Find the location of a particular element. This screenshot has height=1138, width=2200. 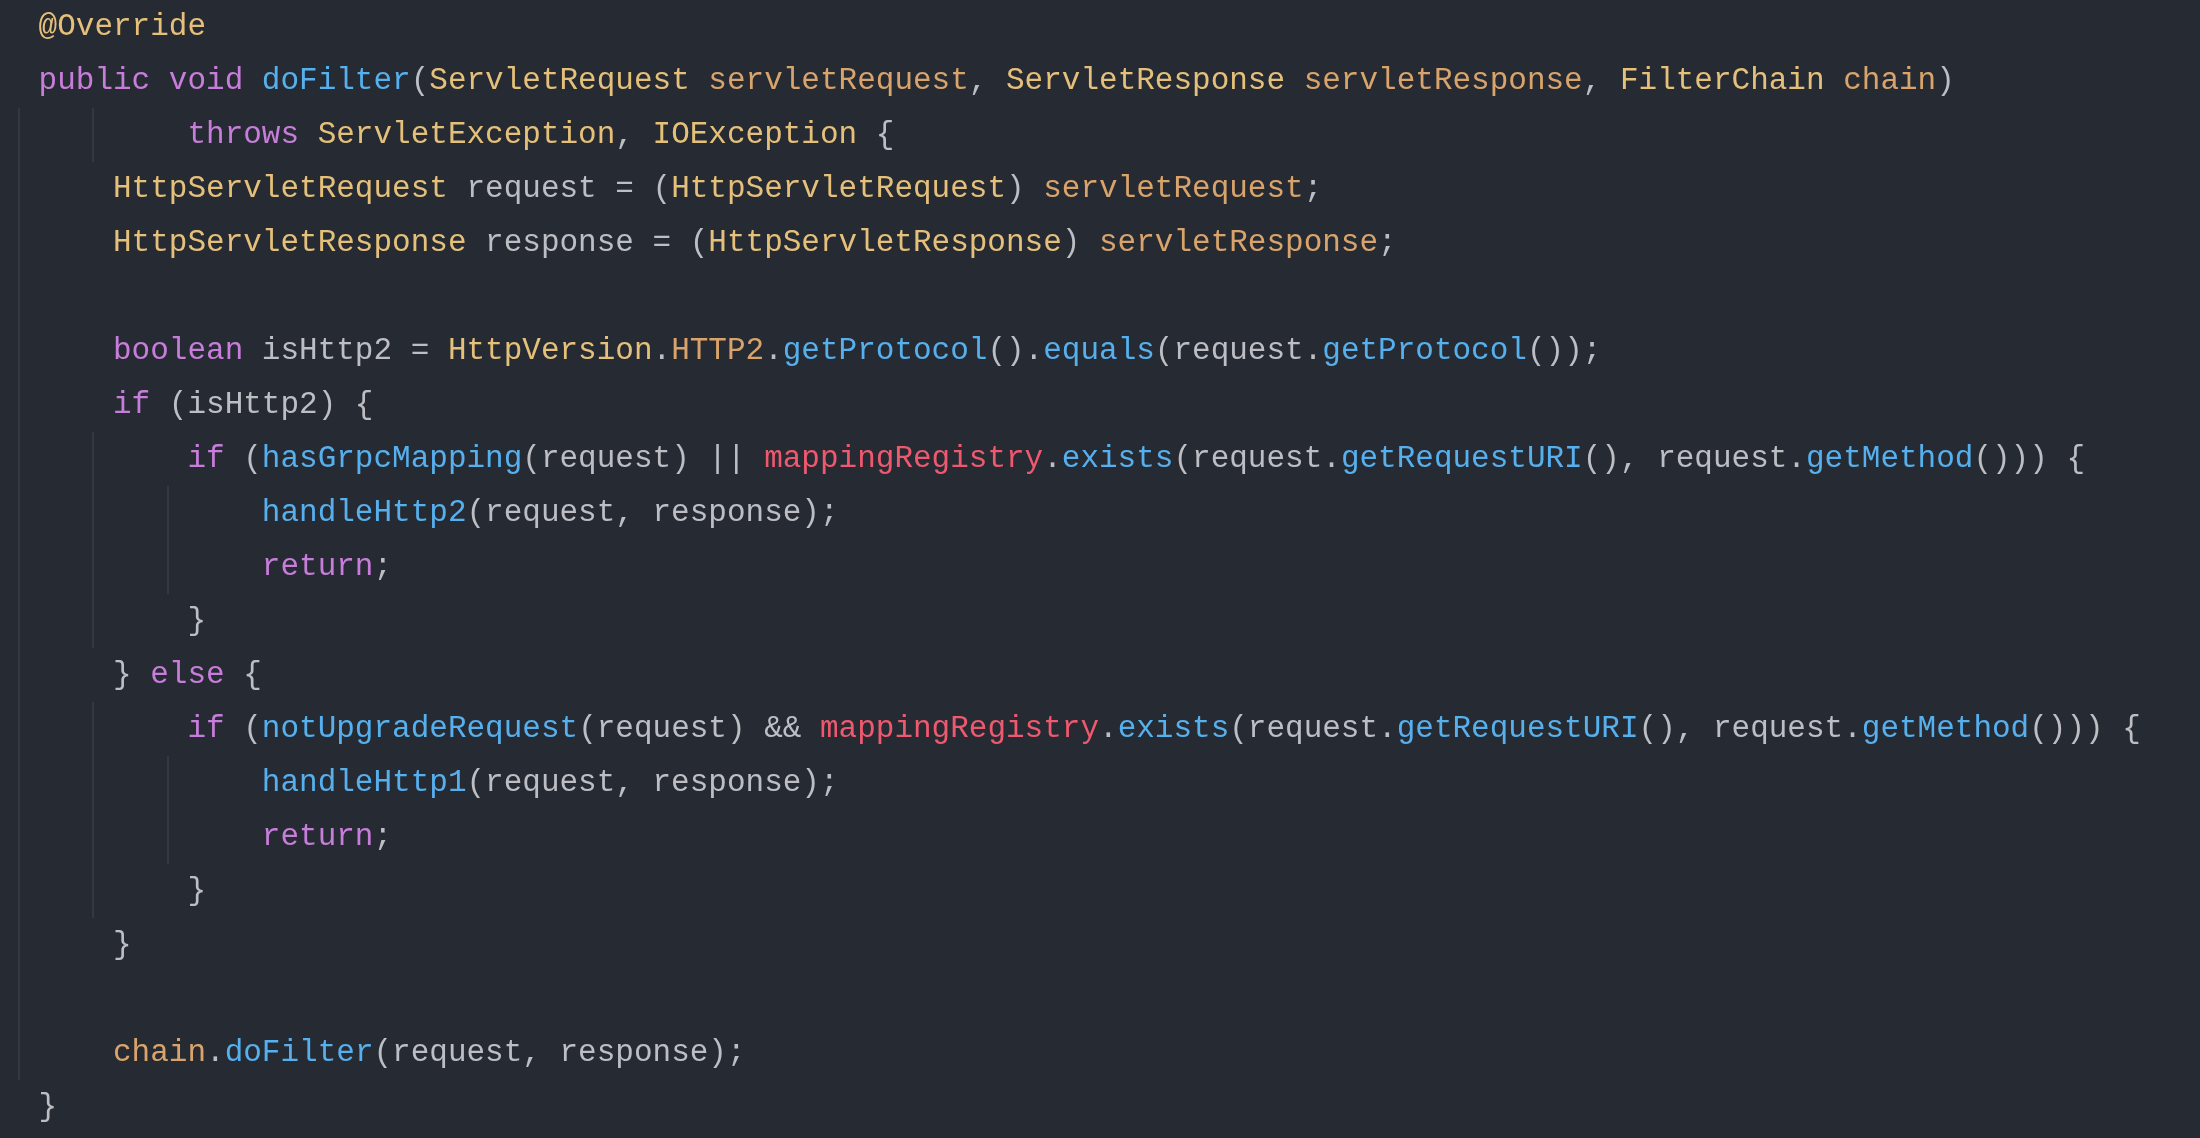

code-line: handleHttp2(request, response); is located at coordinates (549, 512).